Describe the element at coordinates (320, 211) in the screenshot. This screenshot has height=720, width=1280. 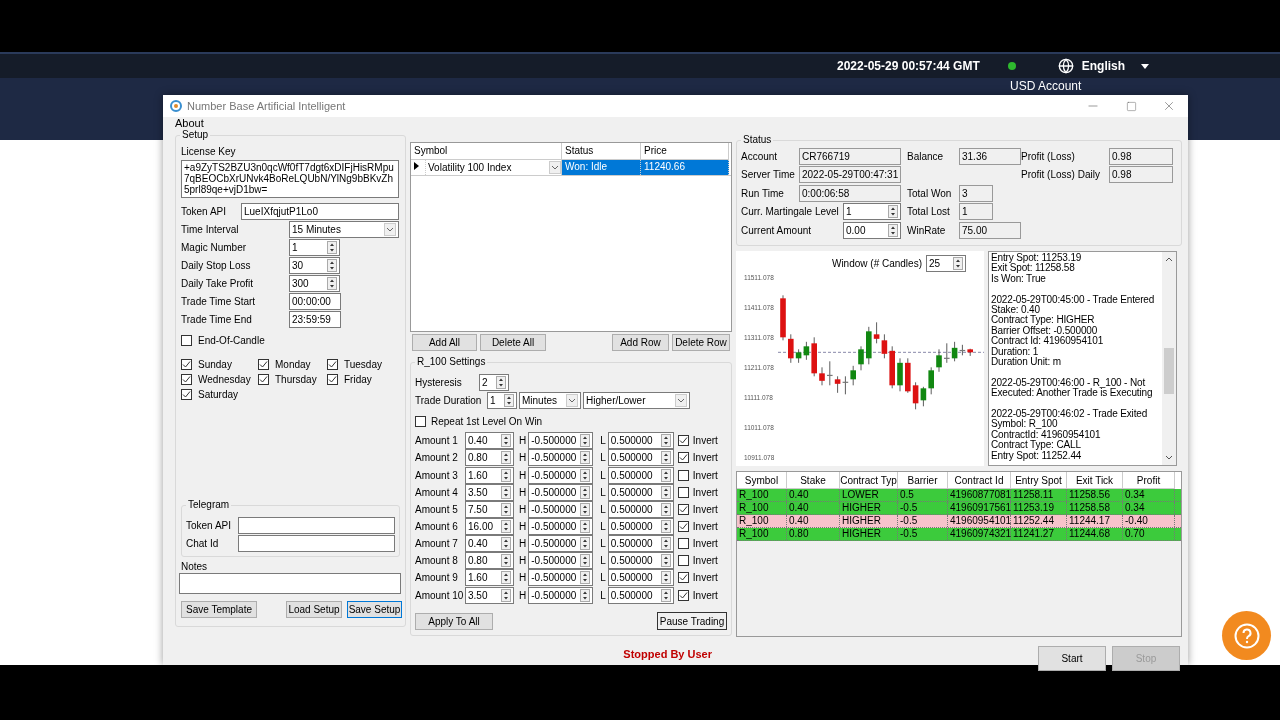
I see `text-field: LueIXfqjutP1Lo0` at that location.